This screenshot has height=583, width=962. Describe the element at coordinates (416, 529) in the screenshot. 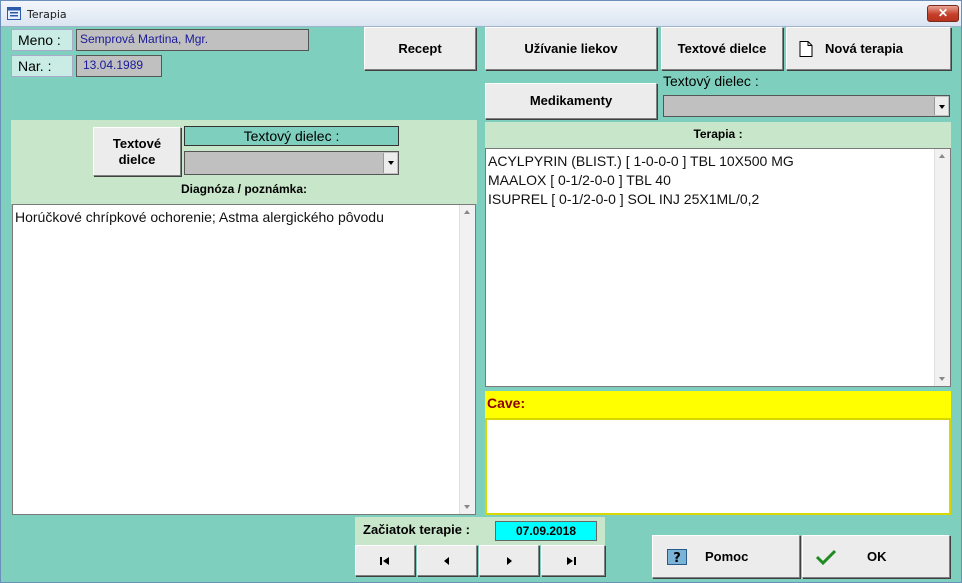

I see `start-date-label: Začiatok terapie :` at that location.